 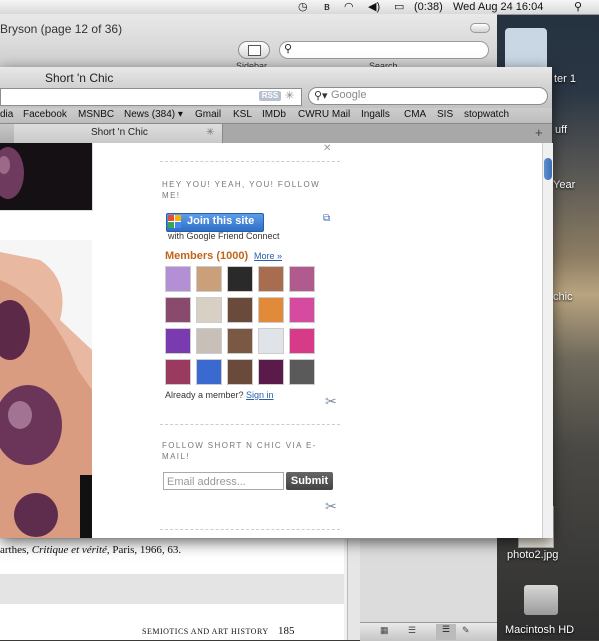 What do you see at coordinates (539, 132) in the screenshot?
I see `new-tab-button: +` at bounding box center [539, 132].